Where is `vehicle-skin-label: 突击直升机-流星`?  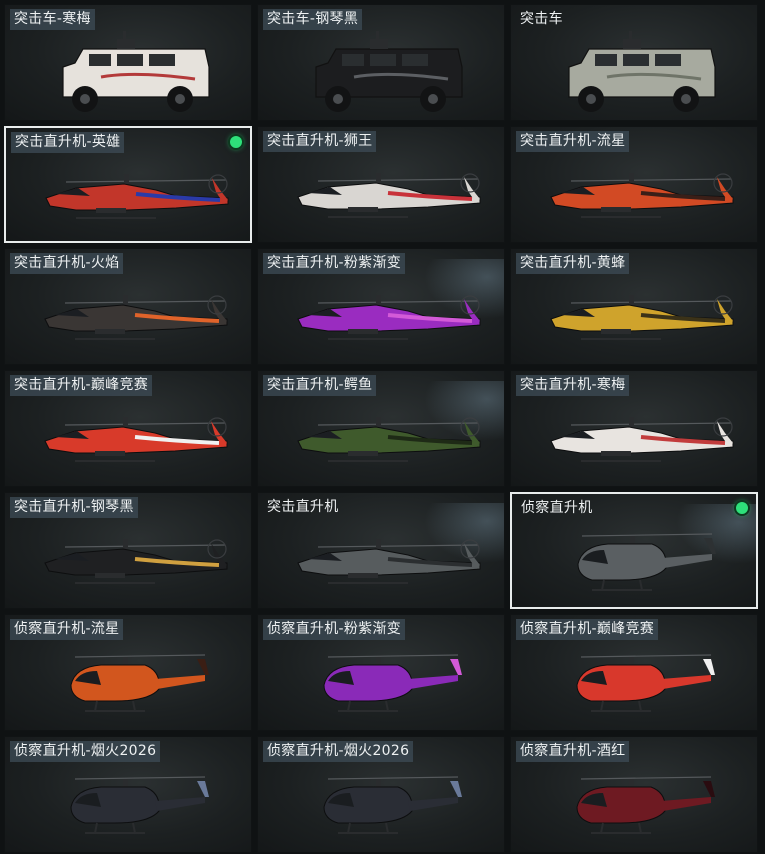
vehicle-skin-label: 突击直升机-流星 is located at coordinates (573, 141).